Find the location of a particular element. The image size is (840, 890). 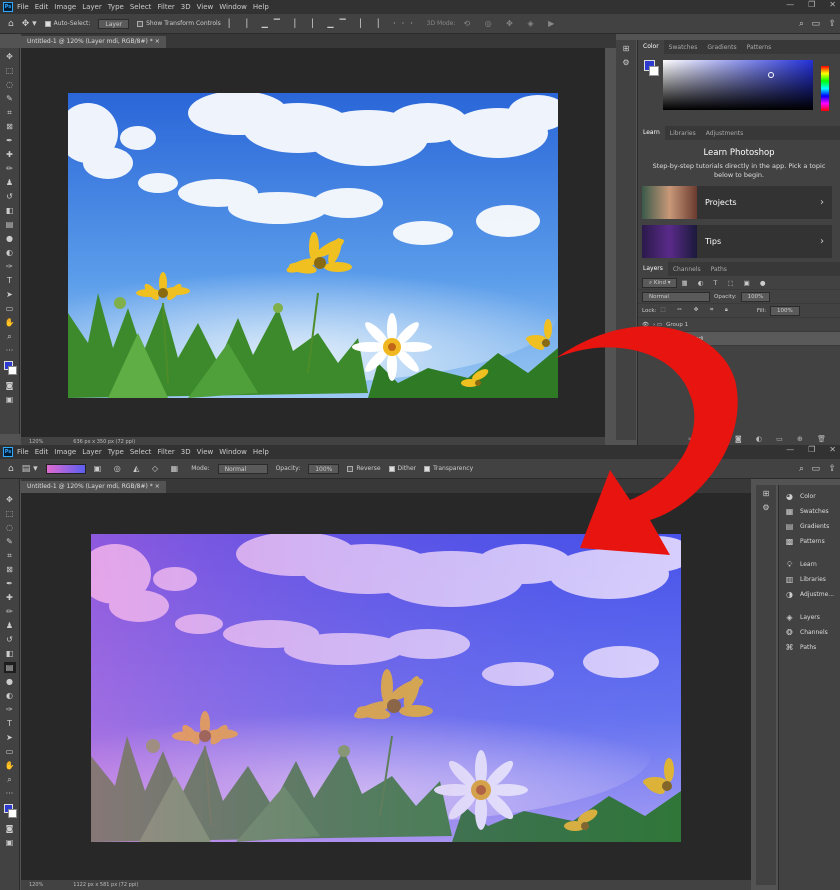

history-brush-icon: ↺ is located at coordinates (10, 639).